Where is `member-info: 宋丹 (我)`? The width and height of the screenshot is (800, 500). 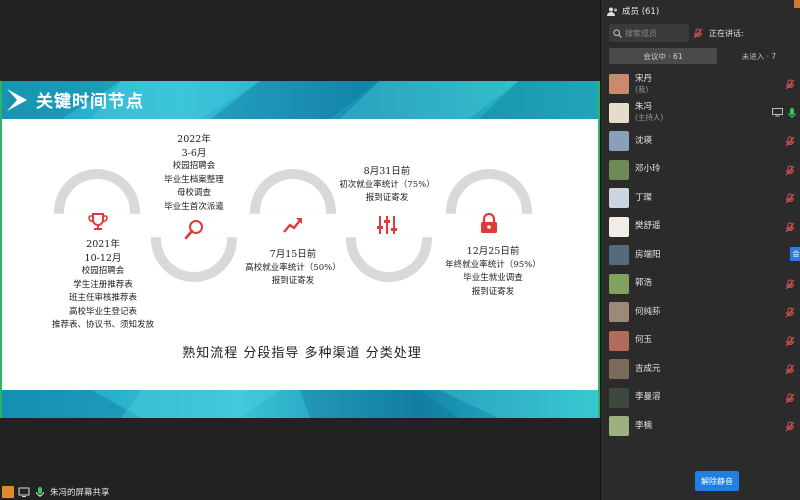
member-info: 宋丹 (我) is located at coordinates (643, 84).